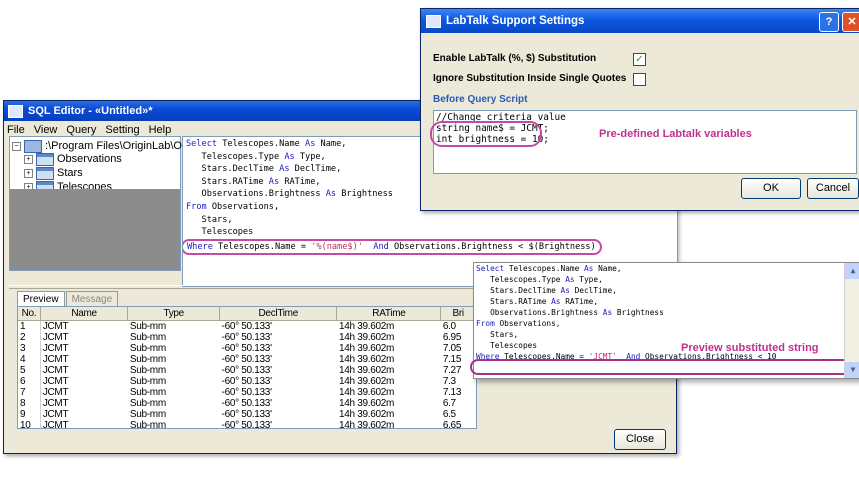  I want to click on ignore-quotes-checkbox, so click(639, 79).